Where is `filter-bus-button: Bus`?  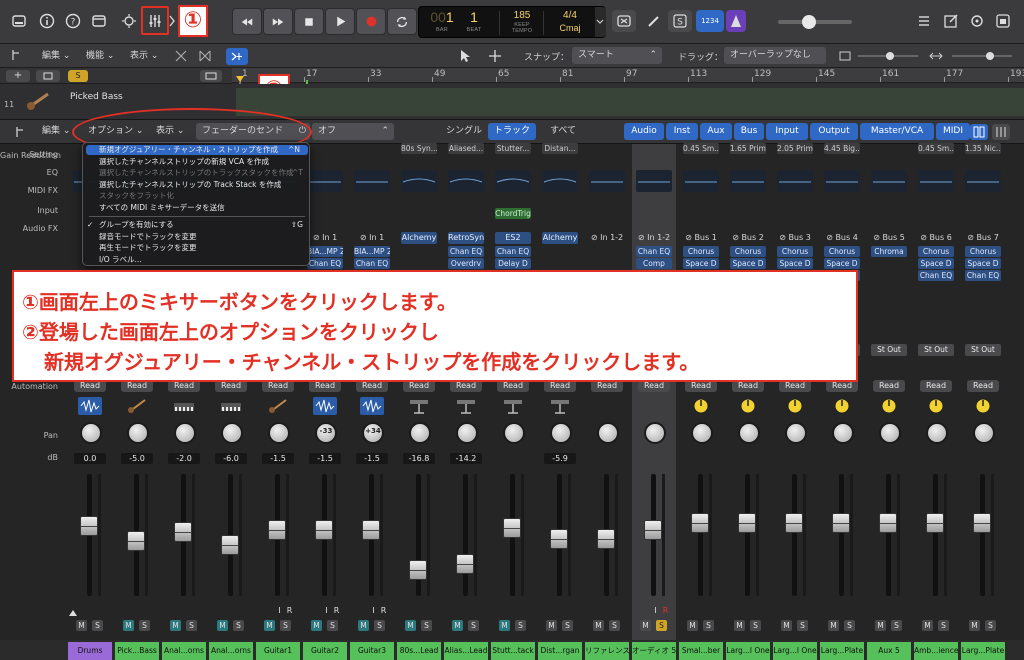 filter-bus-button: Bus is located at coordinates (749, 131).